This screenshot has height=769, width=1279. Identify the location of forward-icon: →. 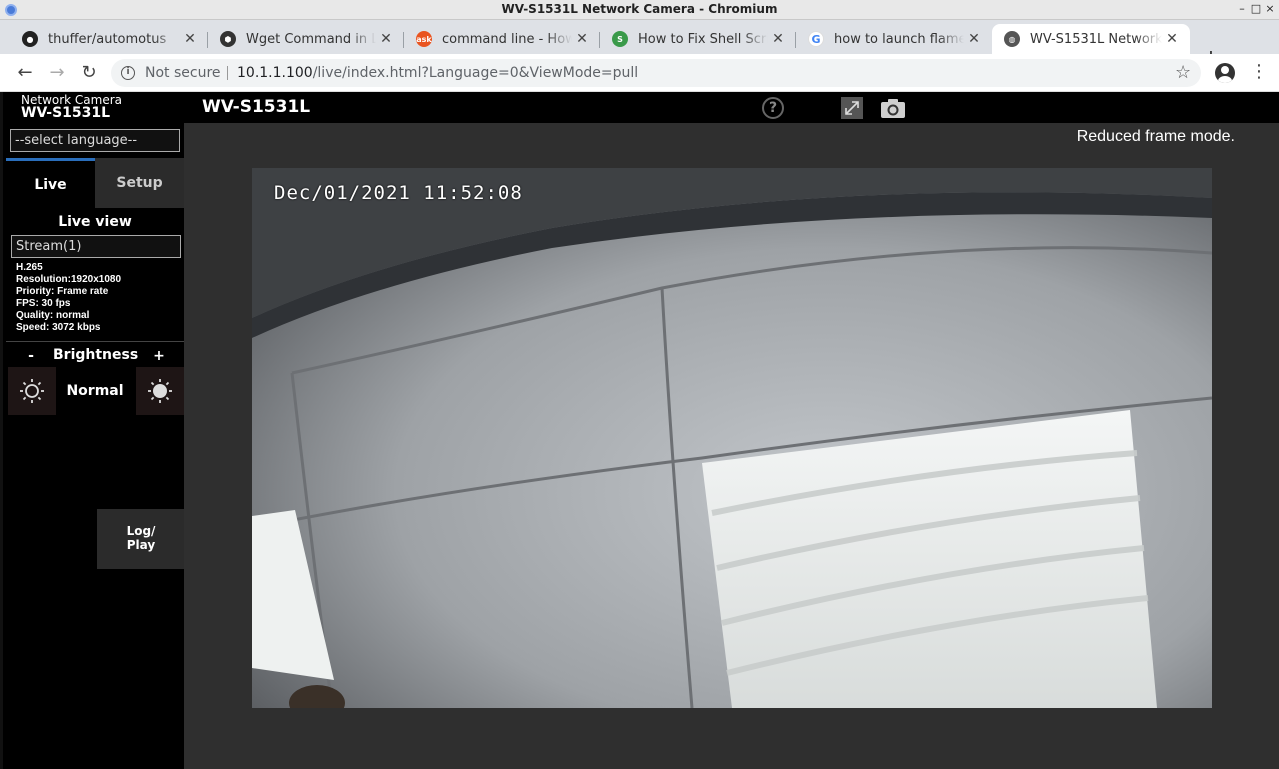
(57, 73).